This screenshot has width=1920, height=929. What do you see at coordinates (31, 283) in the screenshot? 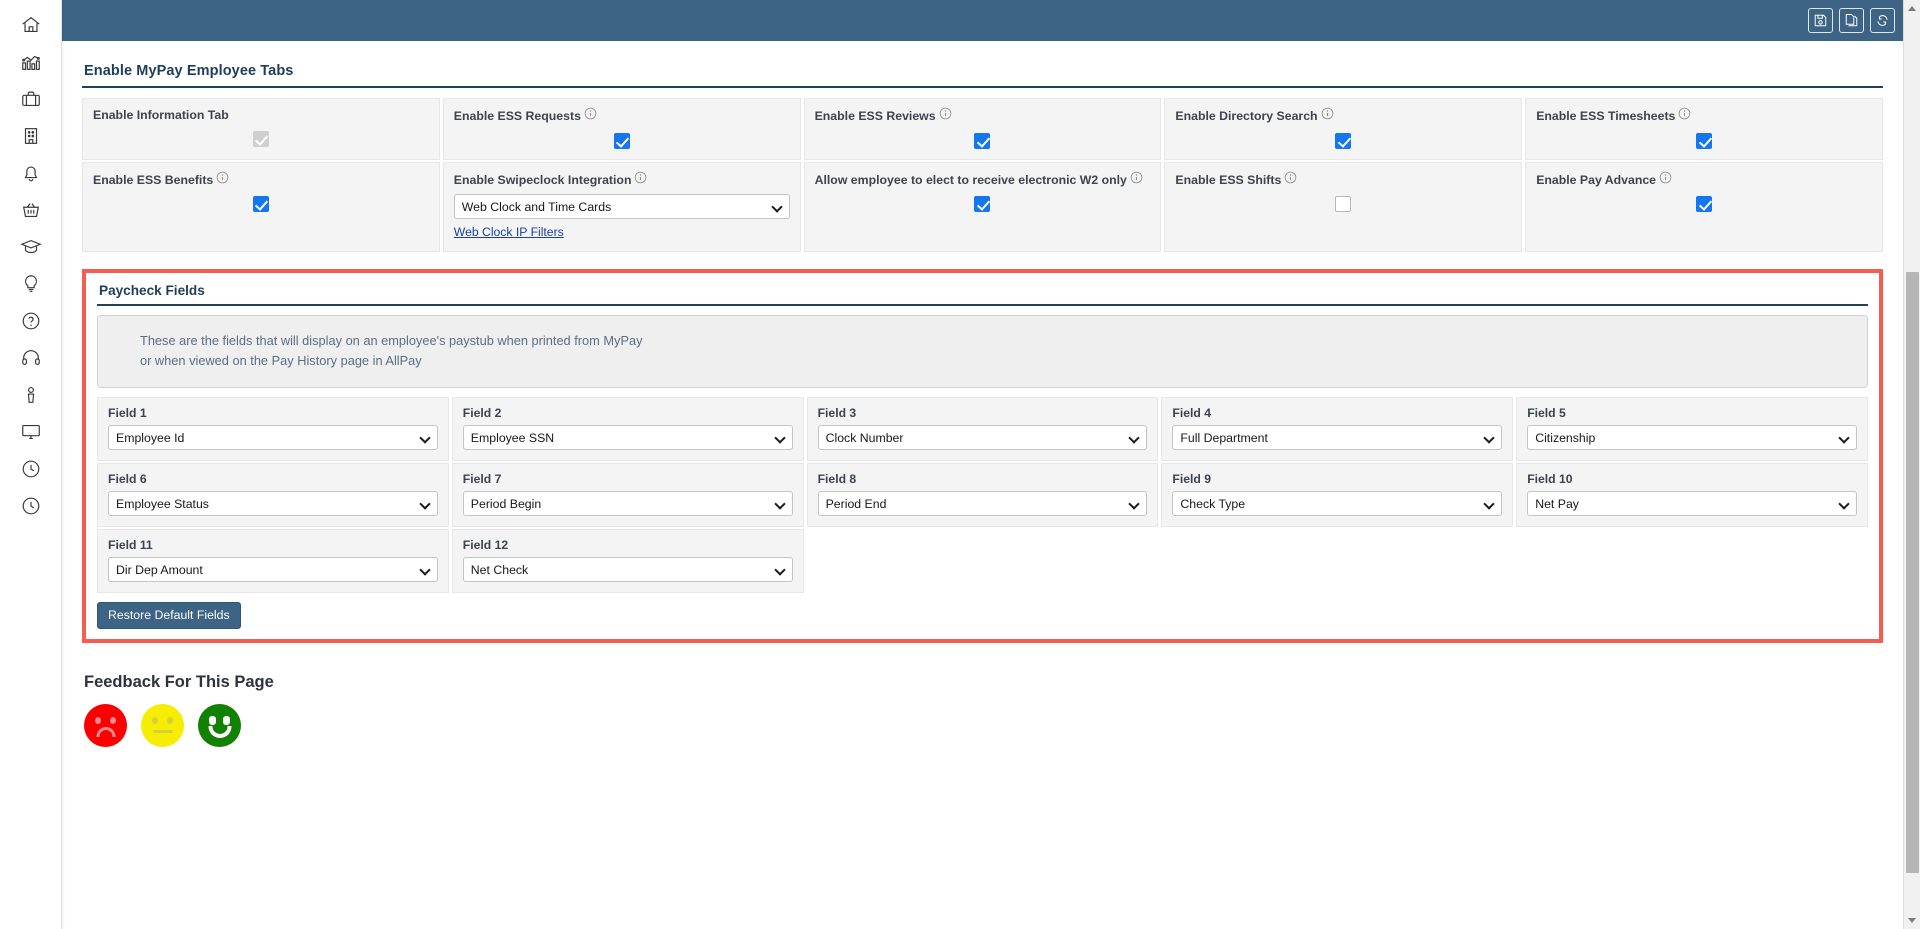
I see `lightbulb-icon` at bounding box center [31, 283].